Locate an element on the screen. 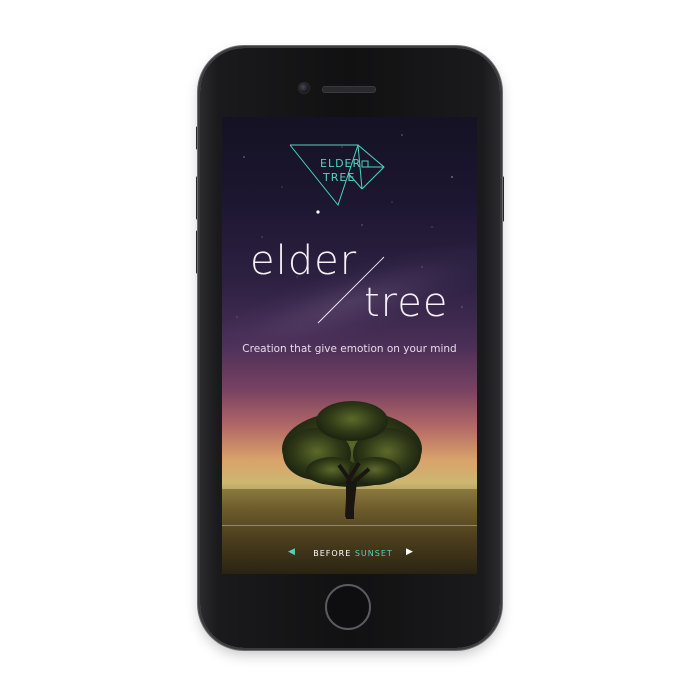  scene-navigation: ◀ BEFORE SUNSET ▶ is located at coordinates (349, 553).